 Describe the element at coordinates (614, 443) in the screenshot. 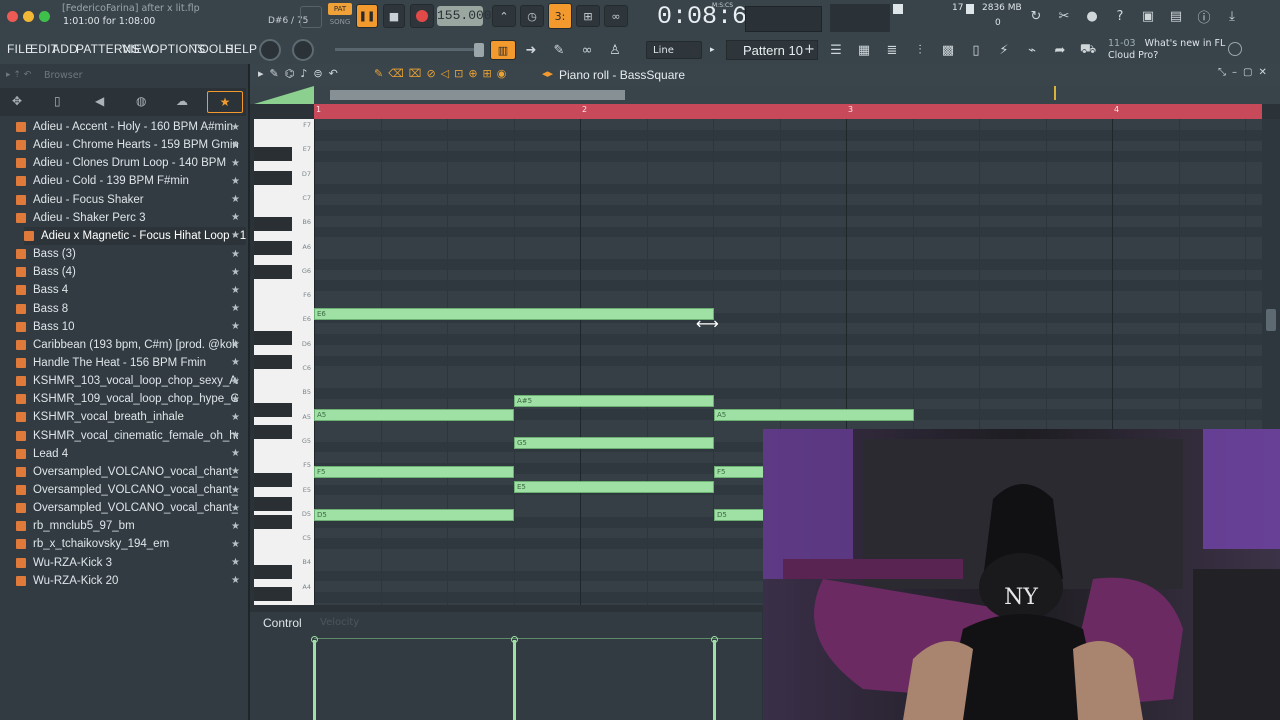

I see `midi-note: G5` at that location.